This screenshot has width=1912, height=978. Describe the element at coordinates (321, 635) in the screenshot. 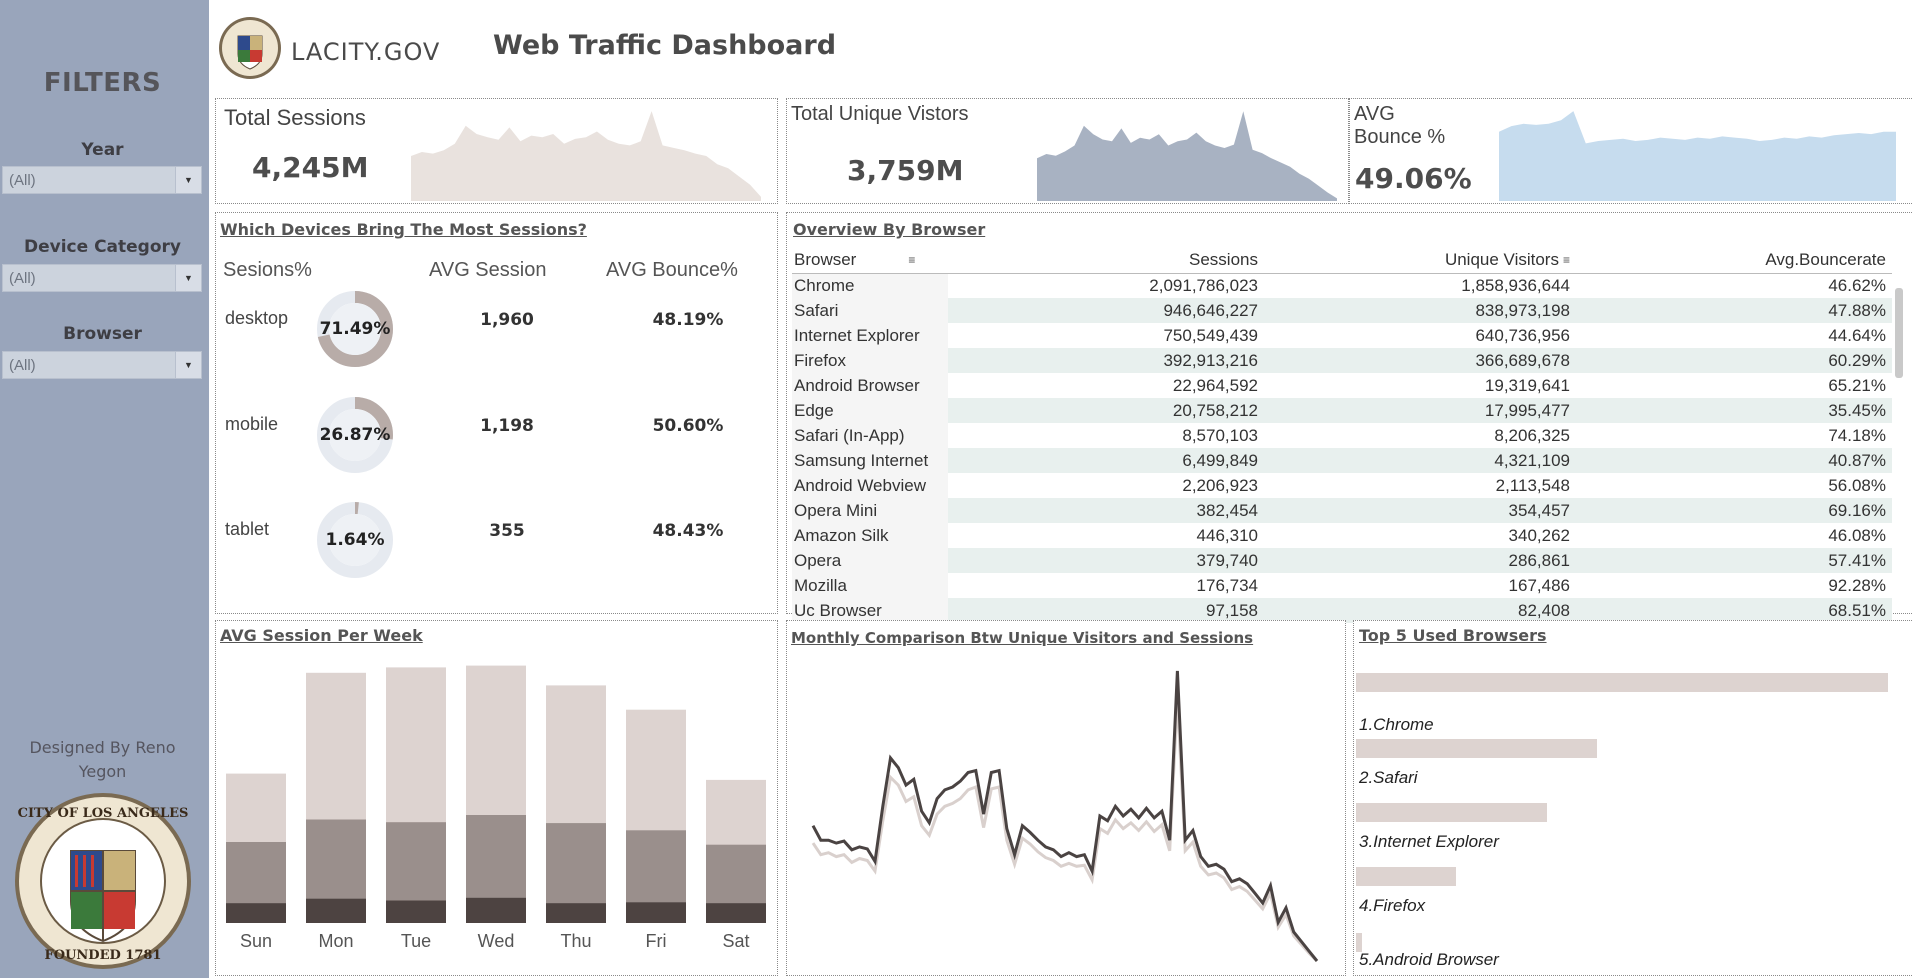

I see `weekly-title: AVG Session Per Week` at that location.